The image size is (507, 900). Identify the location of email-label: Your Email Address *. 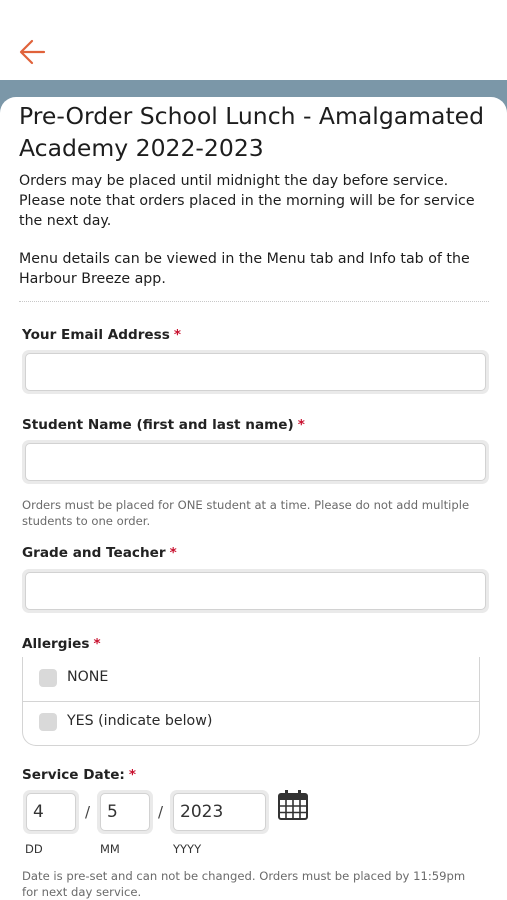
(101, 335).